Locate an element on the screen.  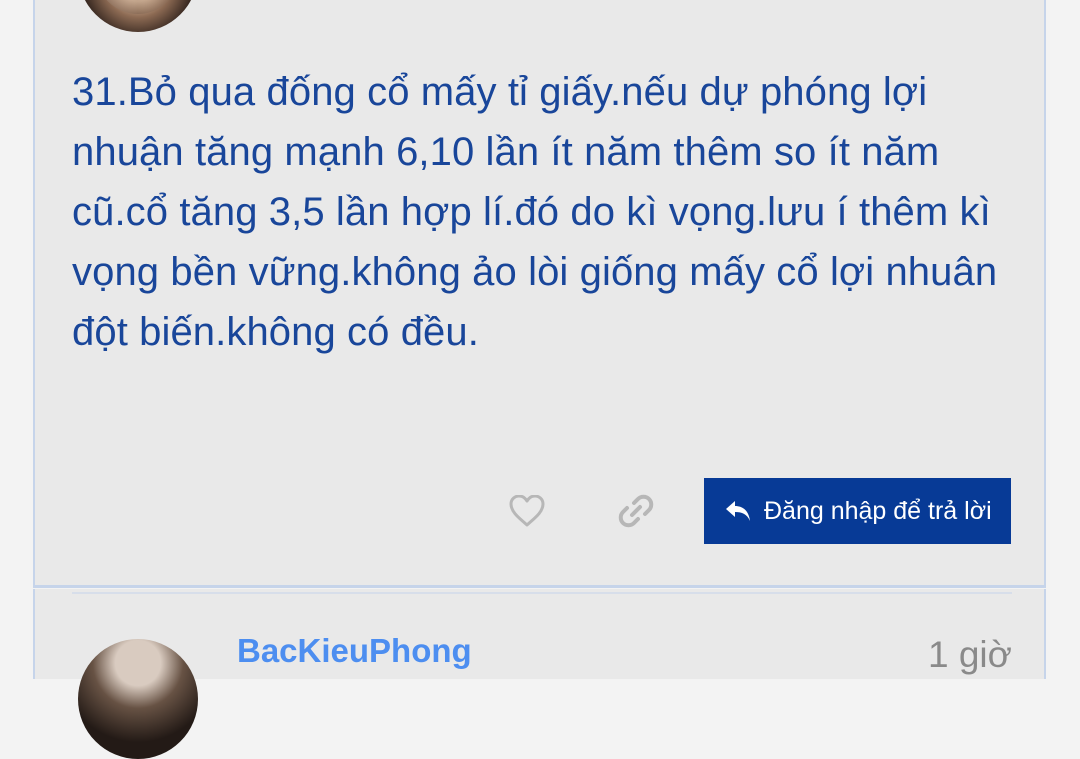
reply-button-label: Đăng nhập để trả lời is located at coordinates (878, 510).